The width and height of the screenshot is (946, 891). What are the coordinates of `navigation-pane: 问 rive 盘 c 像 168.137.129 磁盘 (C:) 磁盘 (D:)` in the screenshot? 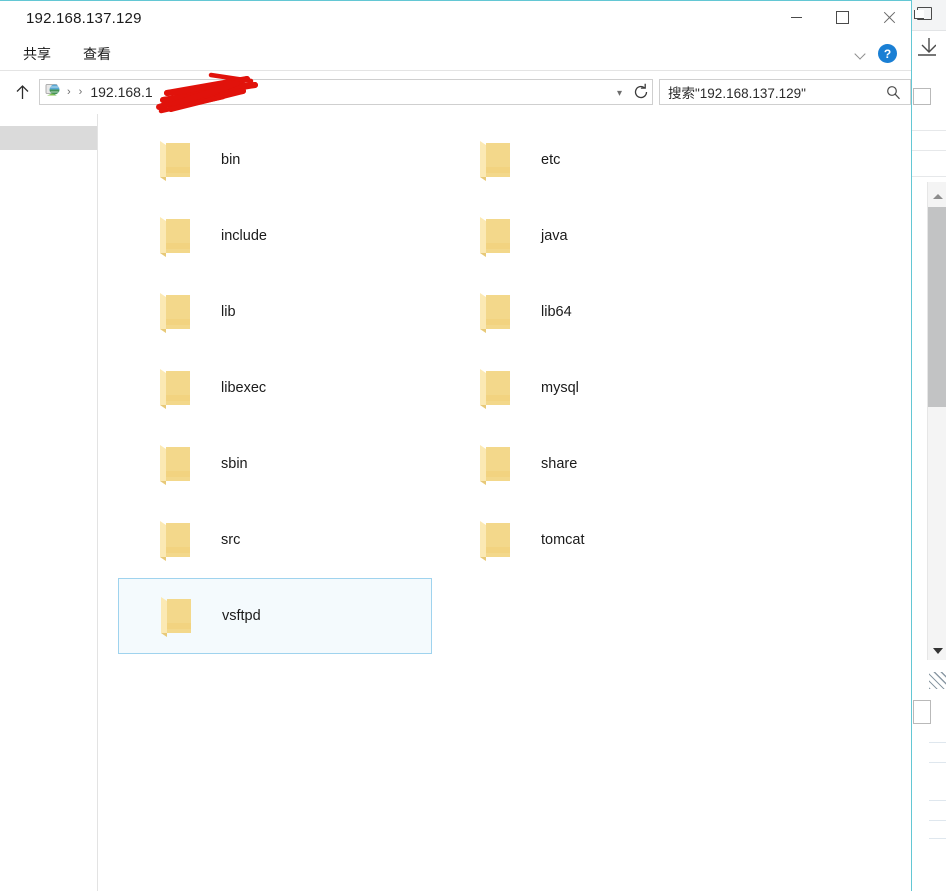 It's located at (49, 502).